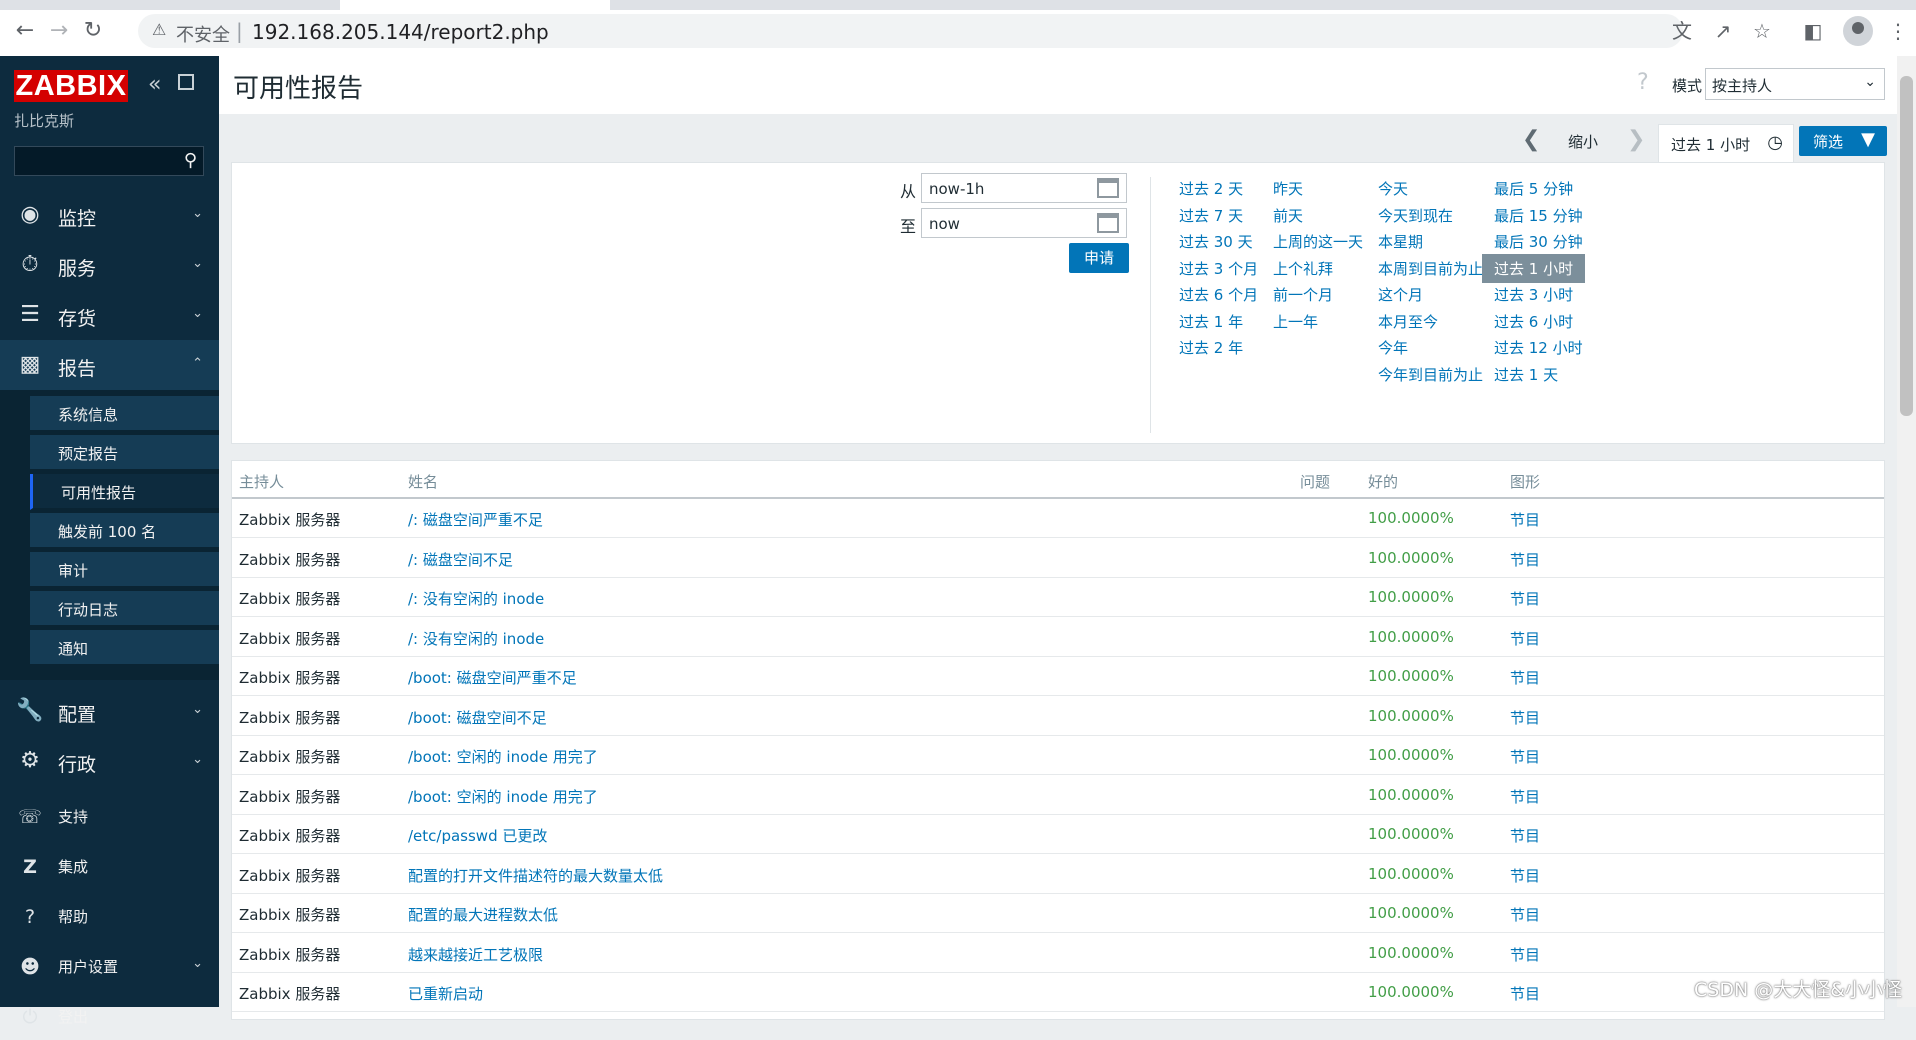  Describe the element at coordinates (400, 32) in the screenshot. I see `url-text: 192.168.205.144/report2.php` at that location.